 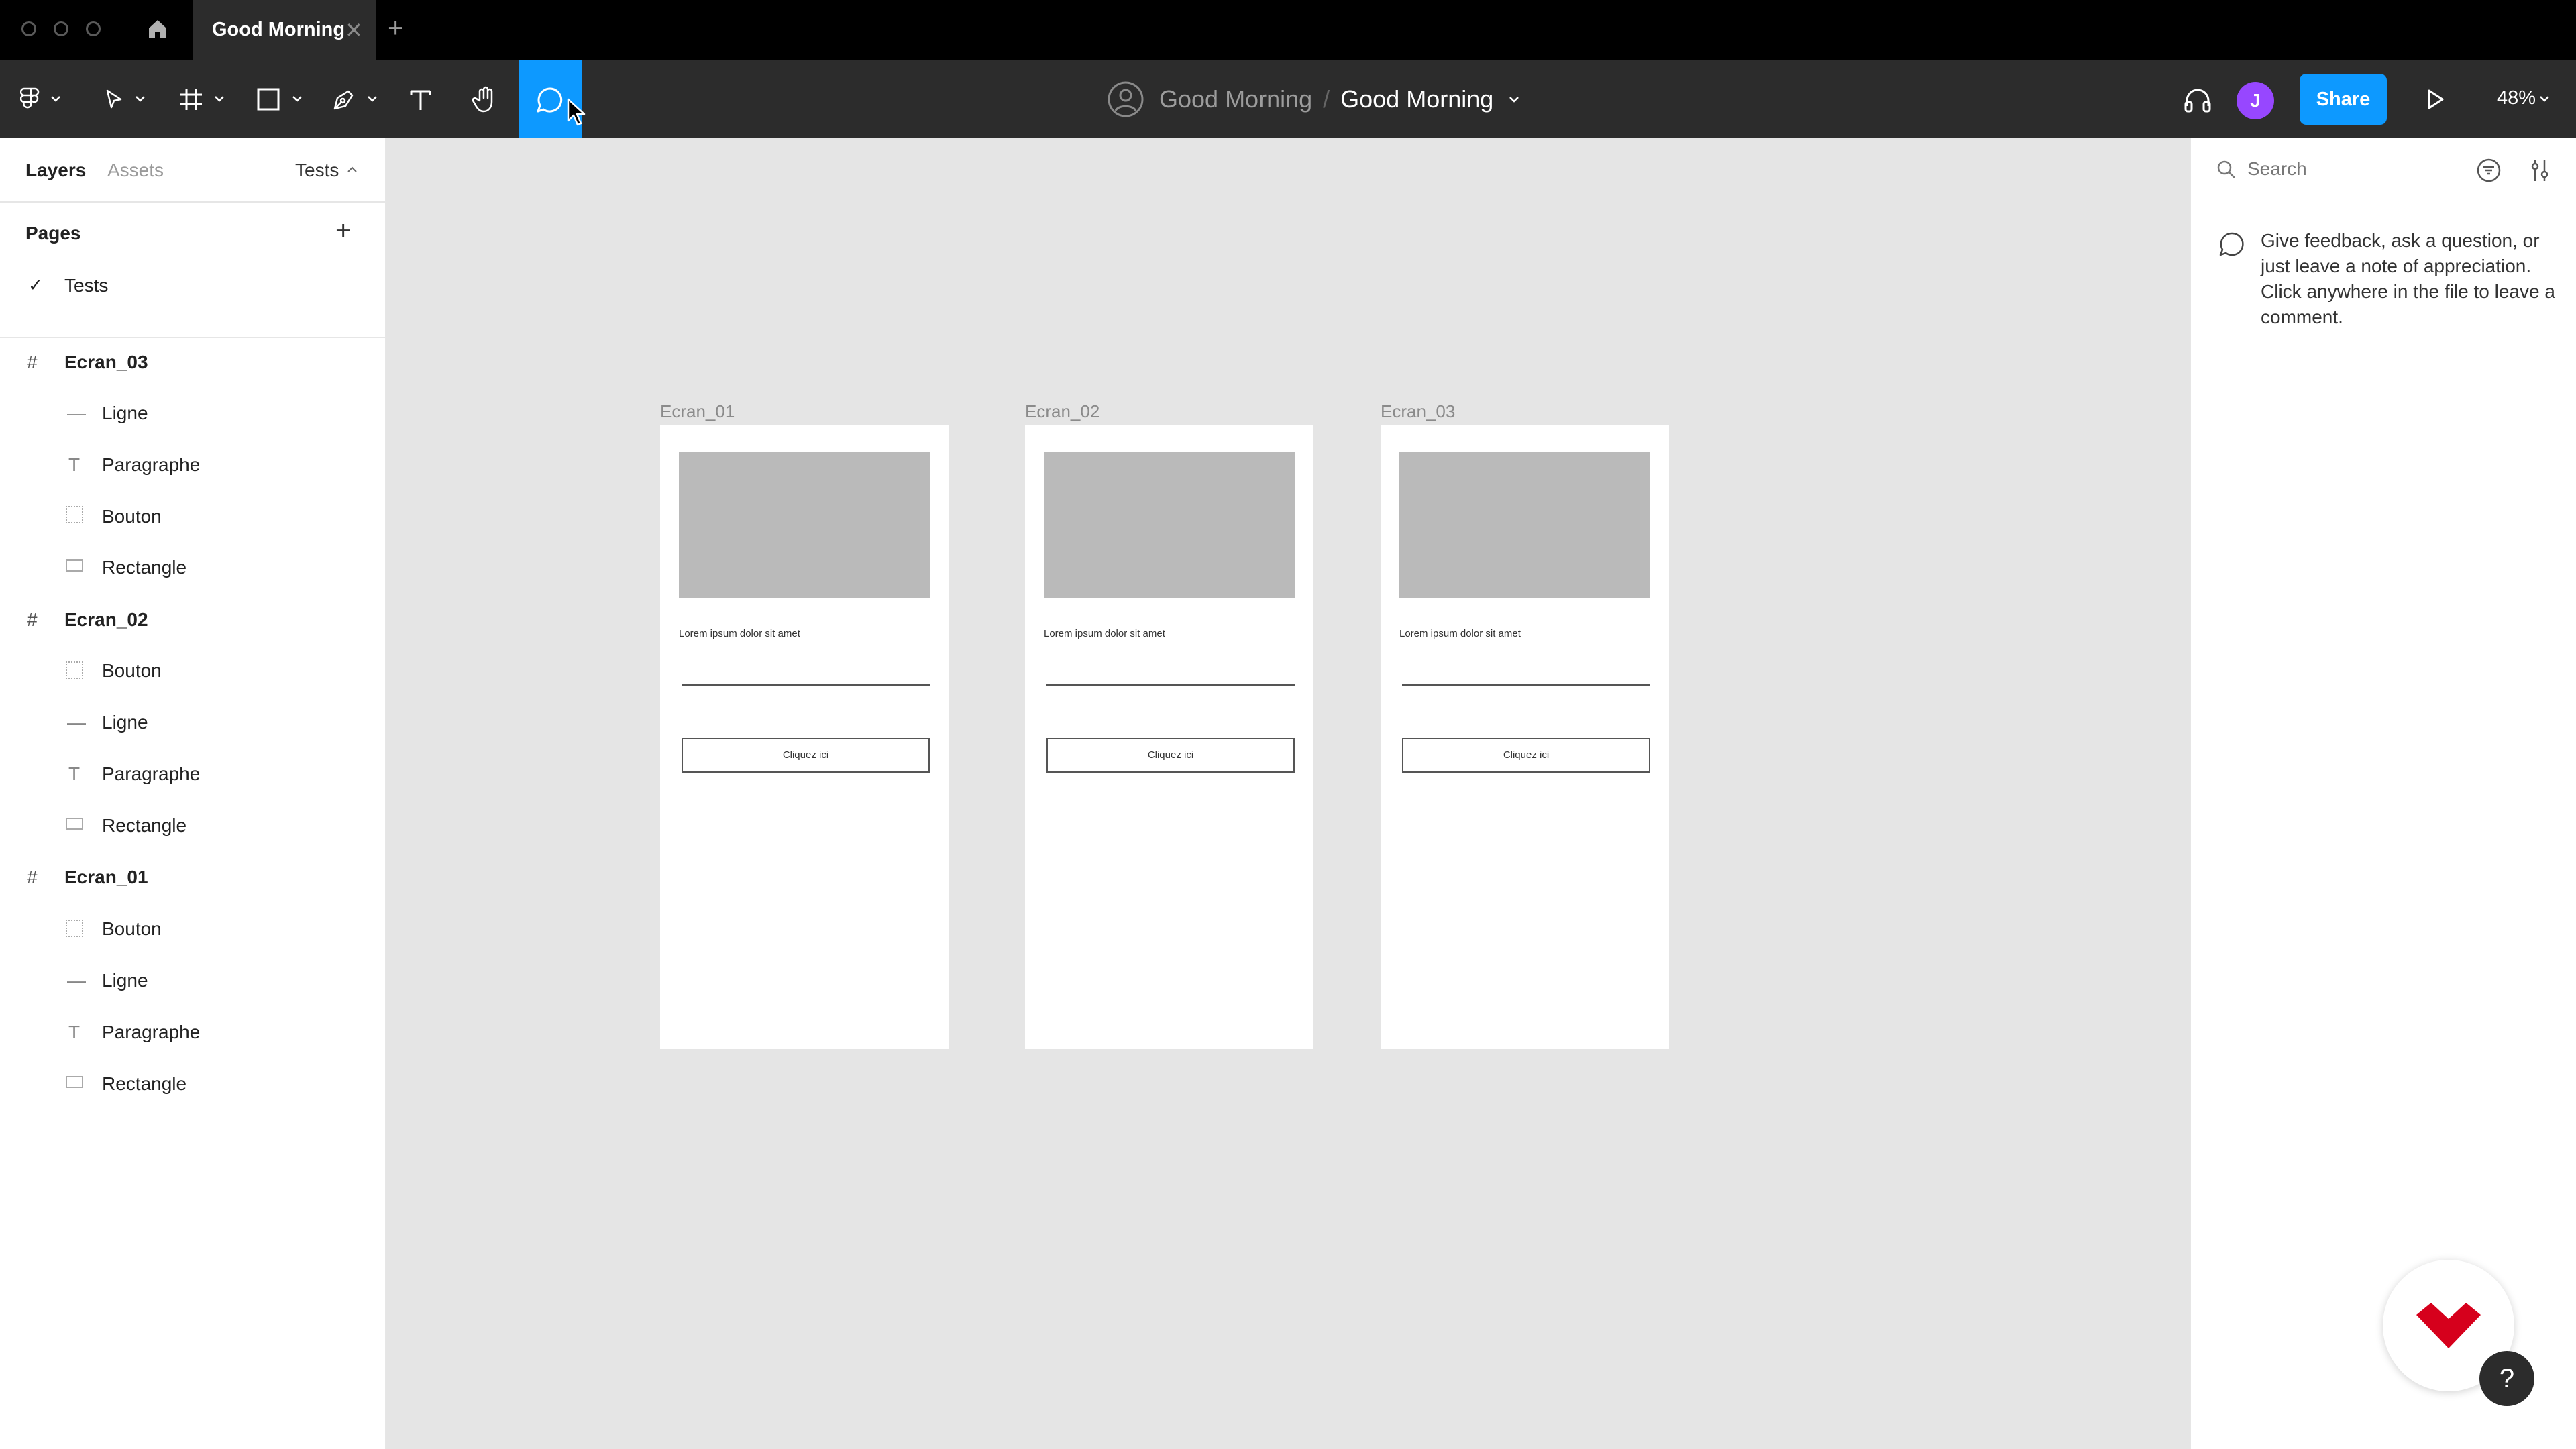 What do you see at coordinates (2435, 99) in the screenshot?
I see `present-play-icon` at bounding box center [2435, 99].